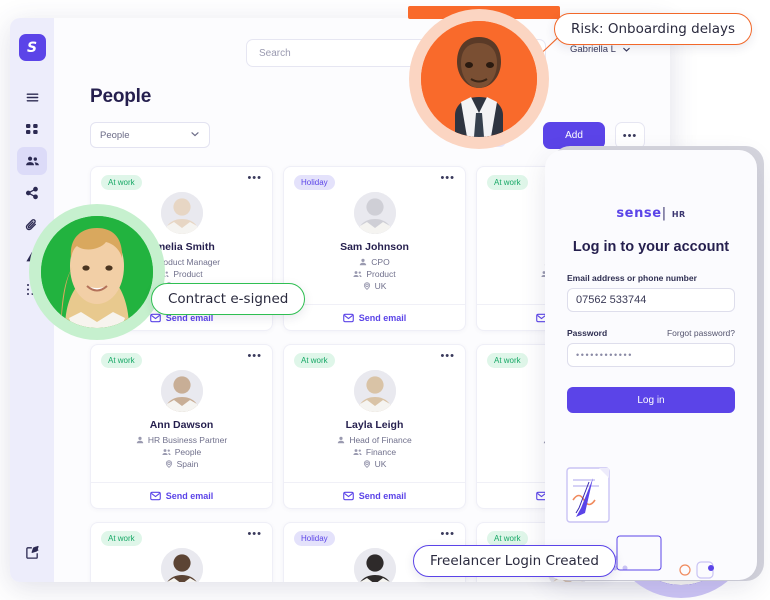 This screenshot has height=600, width=770. I want to click on grid-icon, so click(32, 129).